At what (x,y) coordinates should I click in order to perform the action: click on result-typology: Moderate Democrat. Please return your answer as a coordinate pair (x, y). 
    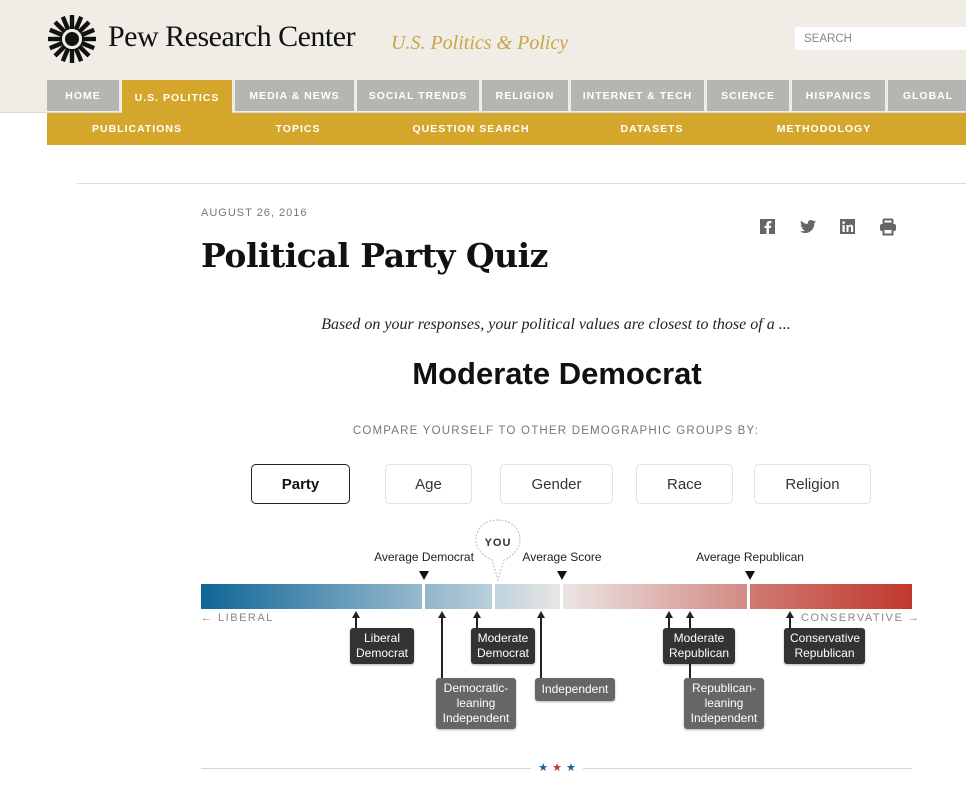
    Looking at the image, I should click on (557, 373).